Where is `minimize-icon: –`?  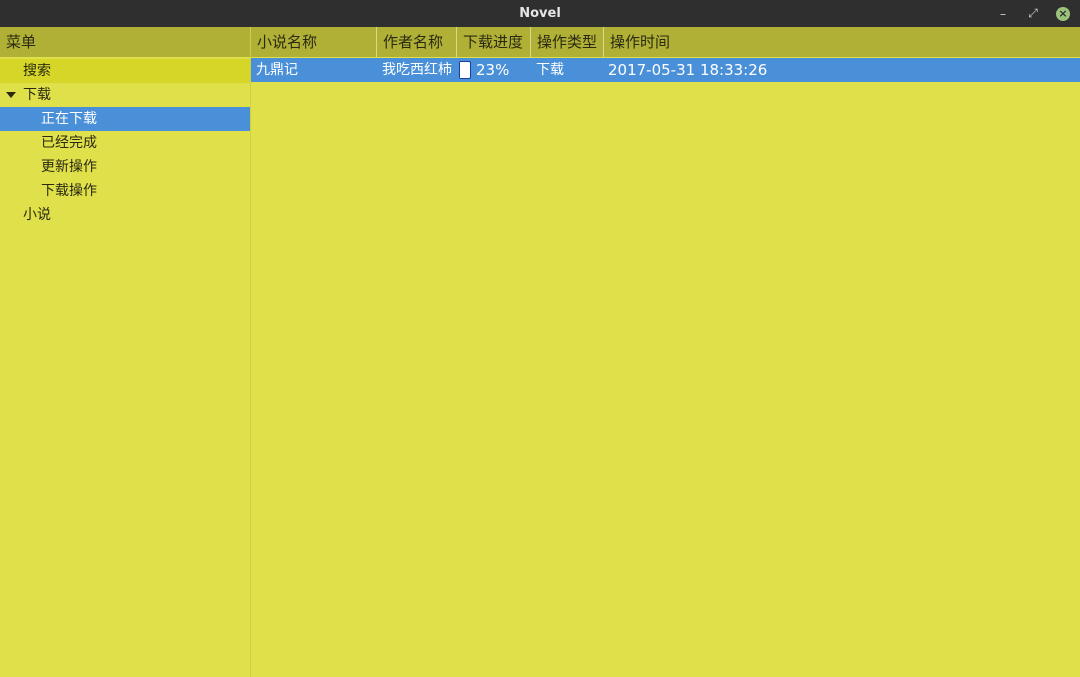
minimize-icon: – is located at coordinates (1003, 13).